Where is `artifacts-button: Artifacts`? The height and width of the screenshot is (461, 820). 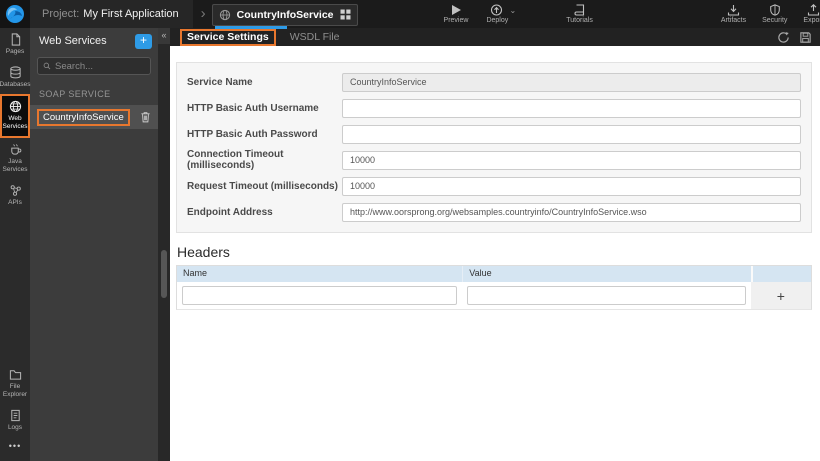
artifacts-button: Artifacts is located at coordinates (733, 12).